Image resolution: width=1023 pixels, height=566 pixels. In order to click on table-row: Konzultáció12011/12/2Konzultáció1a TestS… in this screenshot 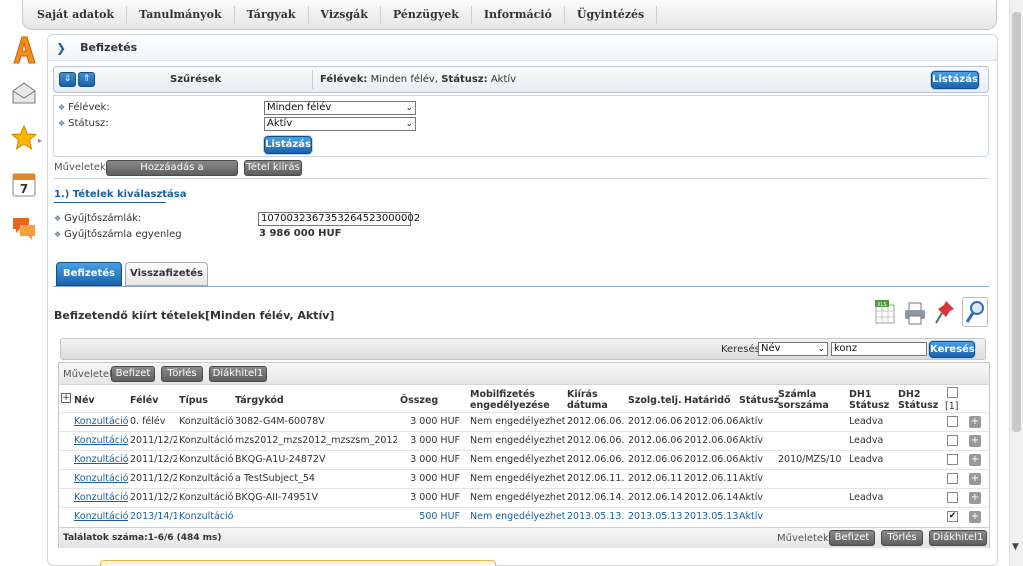, I will do `click(524, 478)`.